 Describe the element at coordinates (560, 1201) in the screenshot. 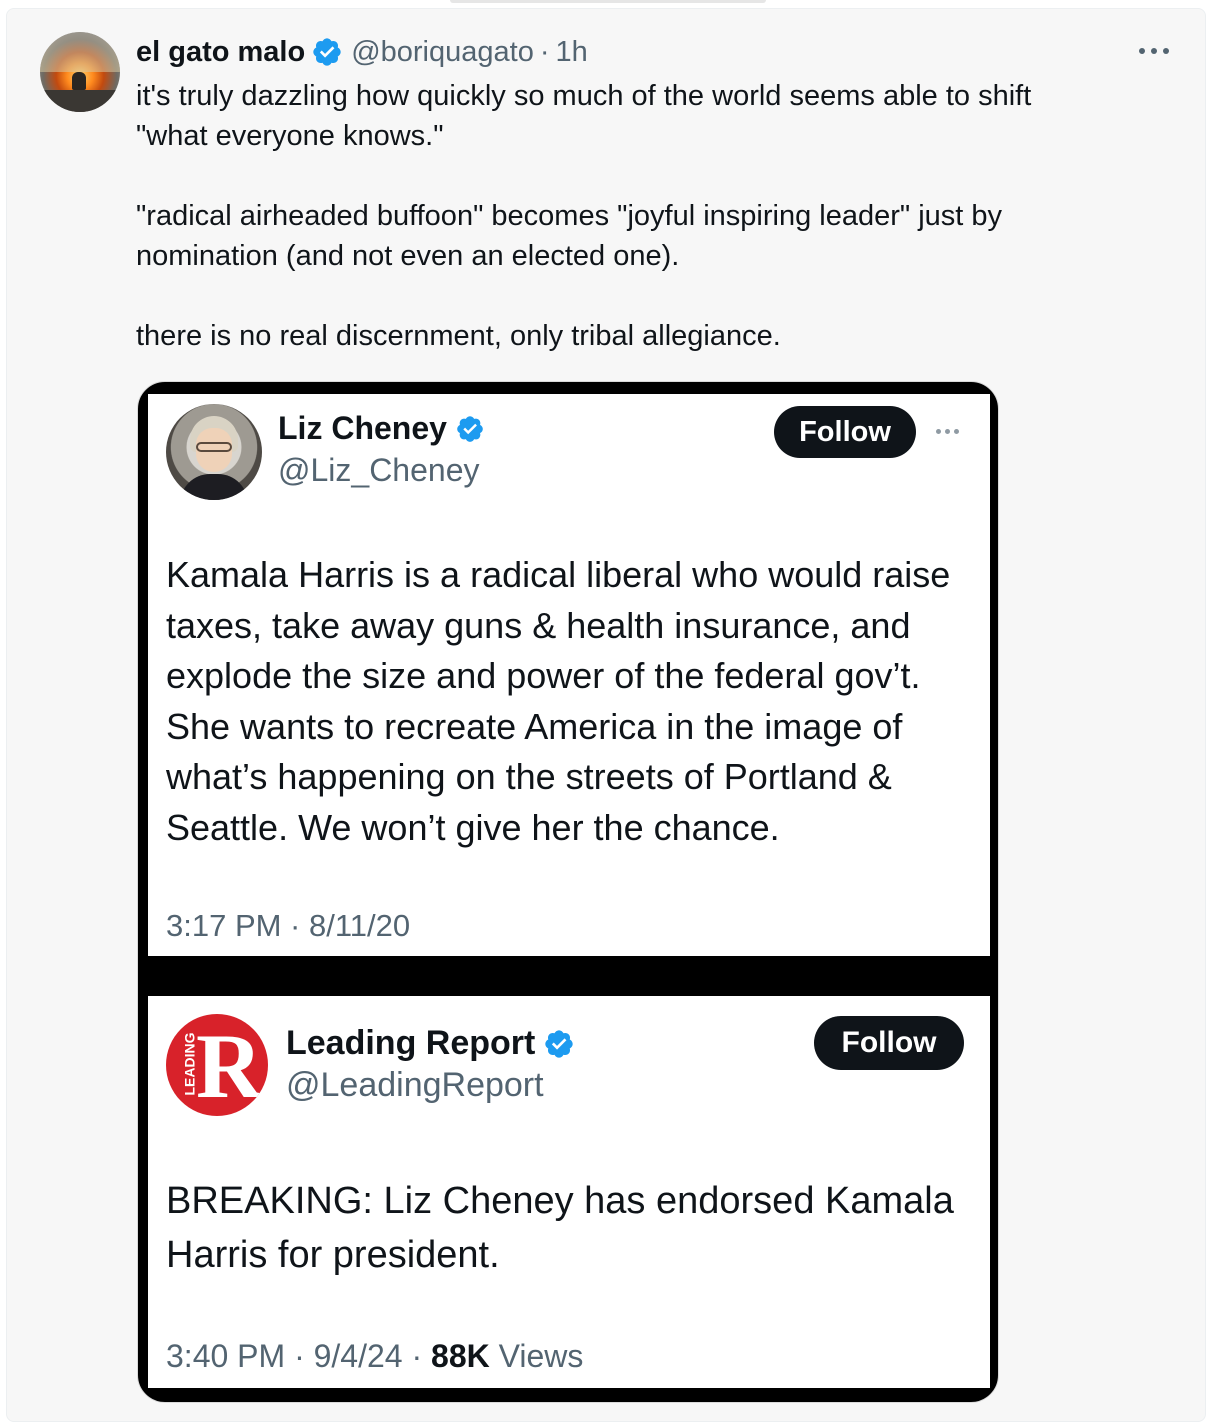

I see `body-line: BREAKING: Liz Cheney has endorsed Kamala` at that location.